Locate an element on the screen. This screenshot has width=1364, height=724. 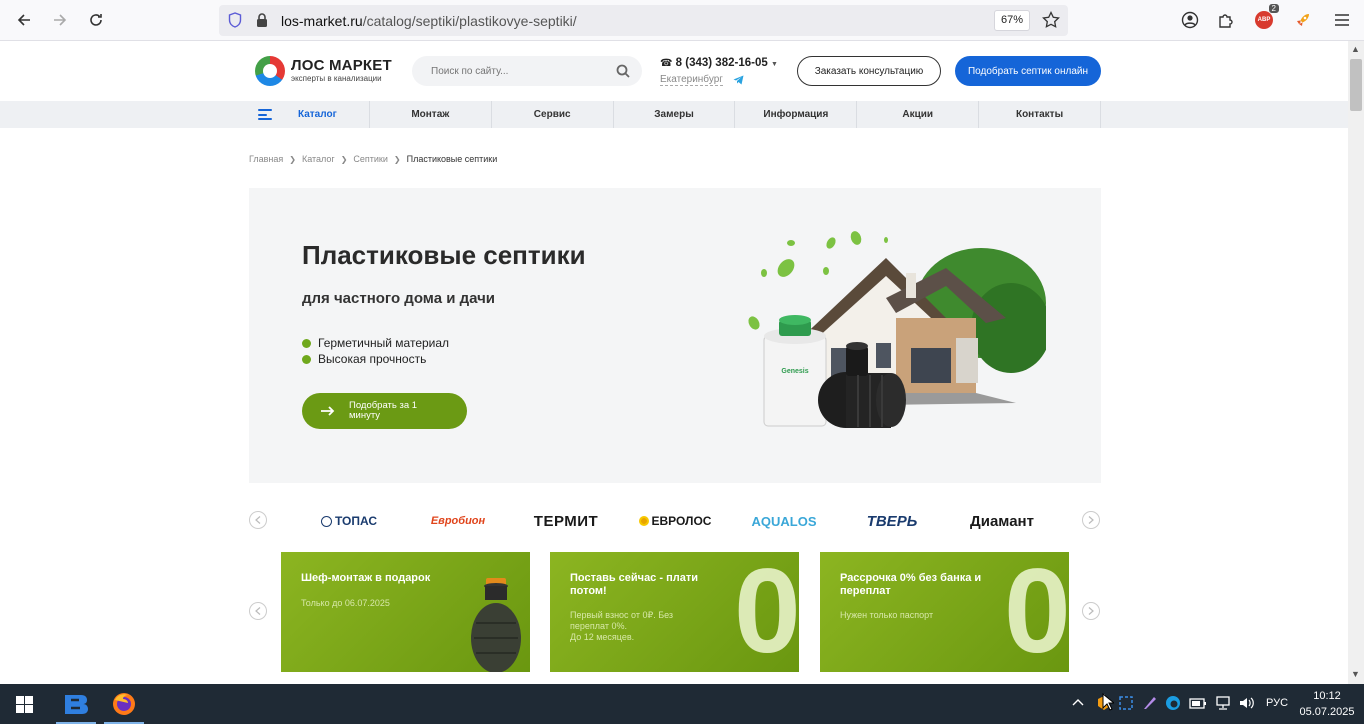
tray-volume-icon is located at coordinates (1247, 704).